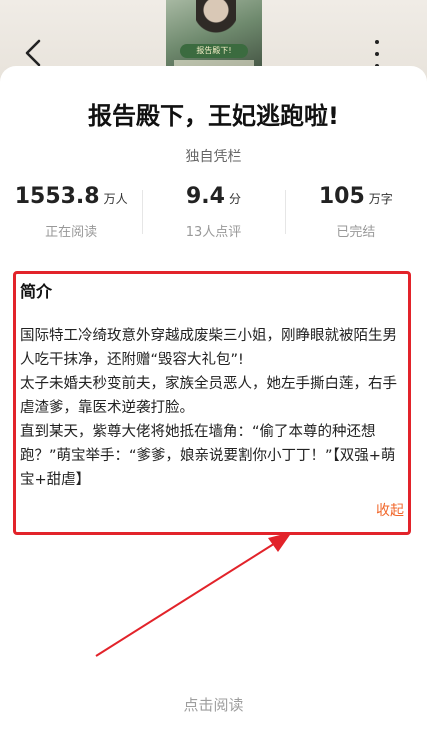  I want to click on book-title: 报告殿下，王妃逃跑啦!, so click(213, 116).